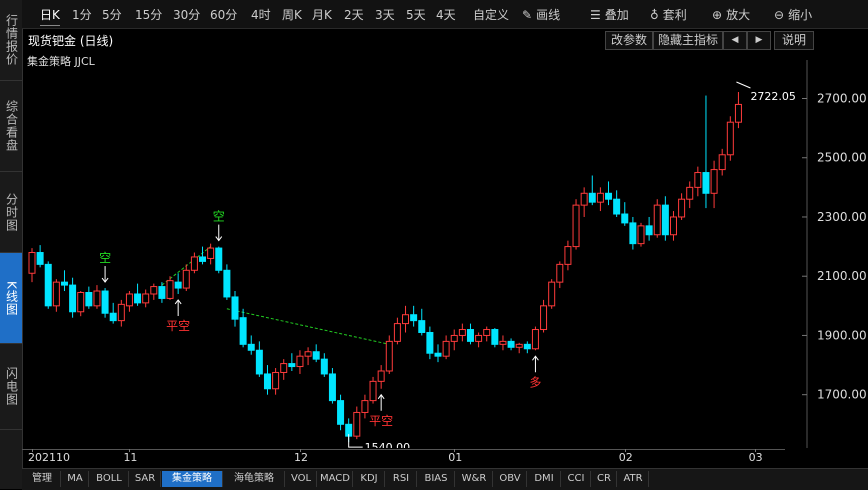 The width and height of the screenshot is (868, 490). What do you see at coordinates (794, 40) in the screenshot?
I see `help-button: 说明` at bounding box center [794, 40].